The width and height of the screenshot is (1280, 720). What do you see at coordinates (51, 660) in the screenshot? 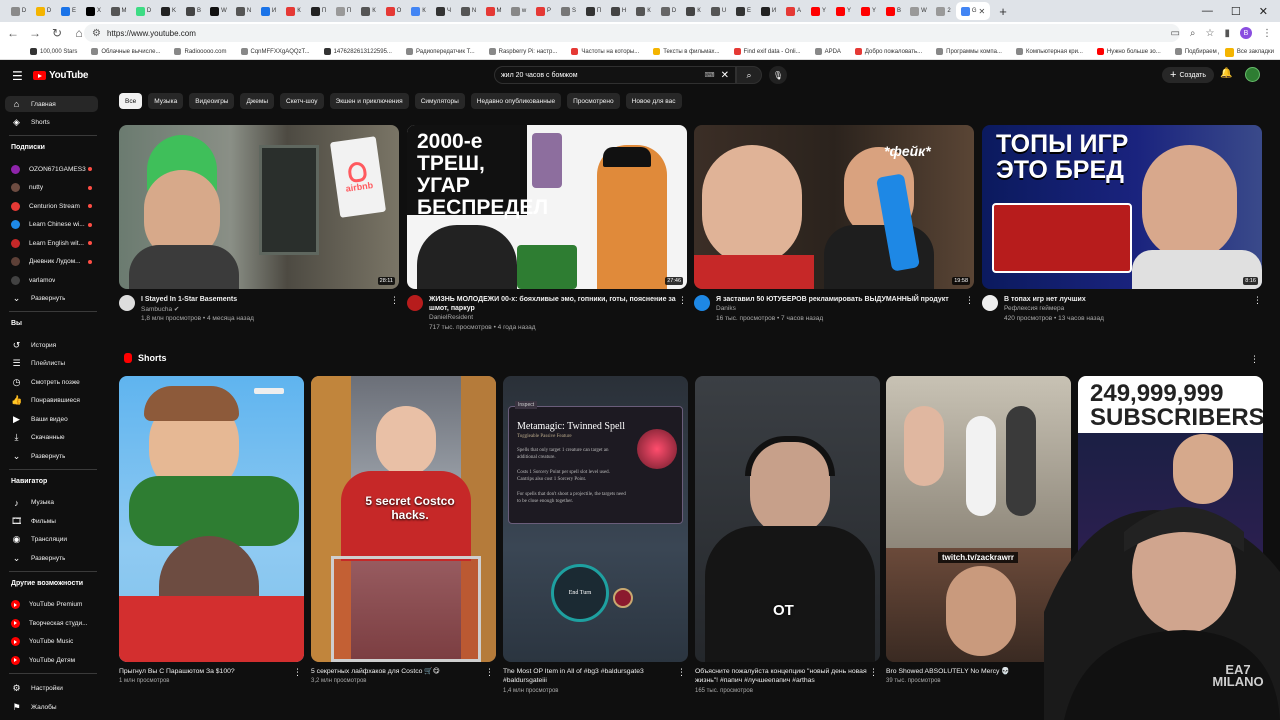
I see `sidebar-item: YouTube Детям` at bounding box center [51, 660].